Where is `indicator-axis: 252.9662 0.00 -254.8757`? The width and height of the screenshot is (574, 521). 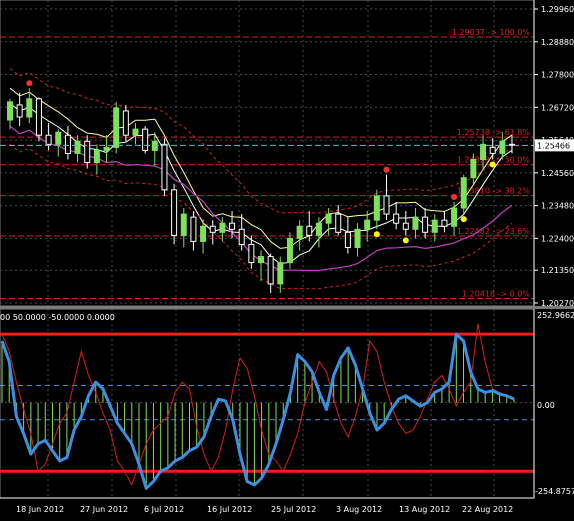
indicator-axis: 252.9662 0.00 -254.8757 is located at coordinates (553, 403).